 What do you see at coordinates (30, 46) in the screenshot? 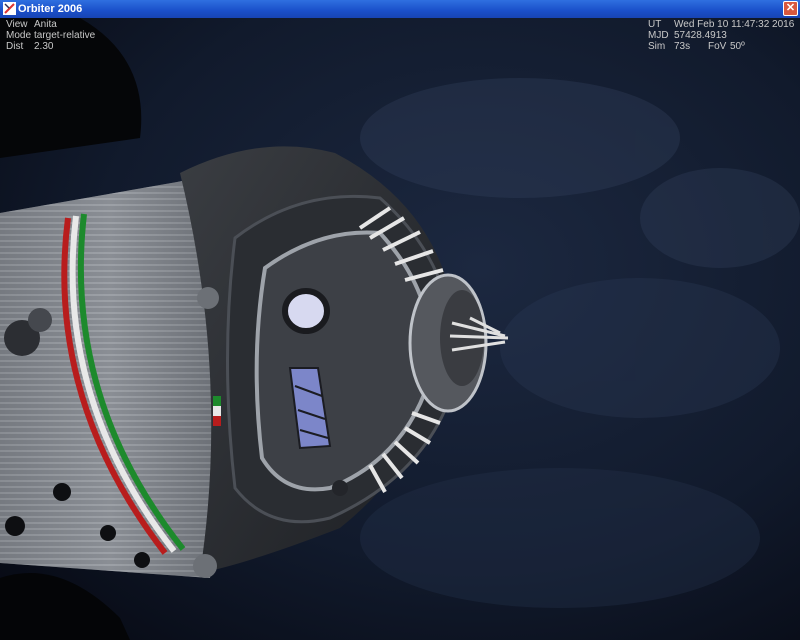
I see `hud-row-dist: Dist 2.30` at bounding box center [30, 46].